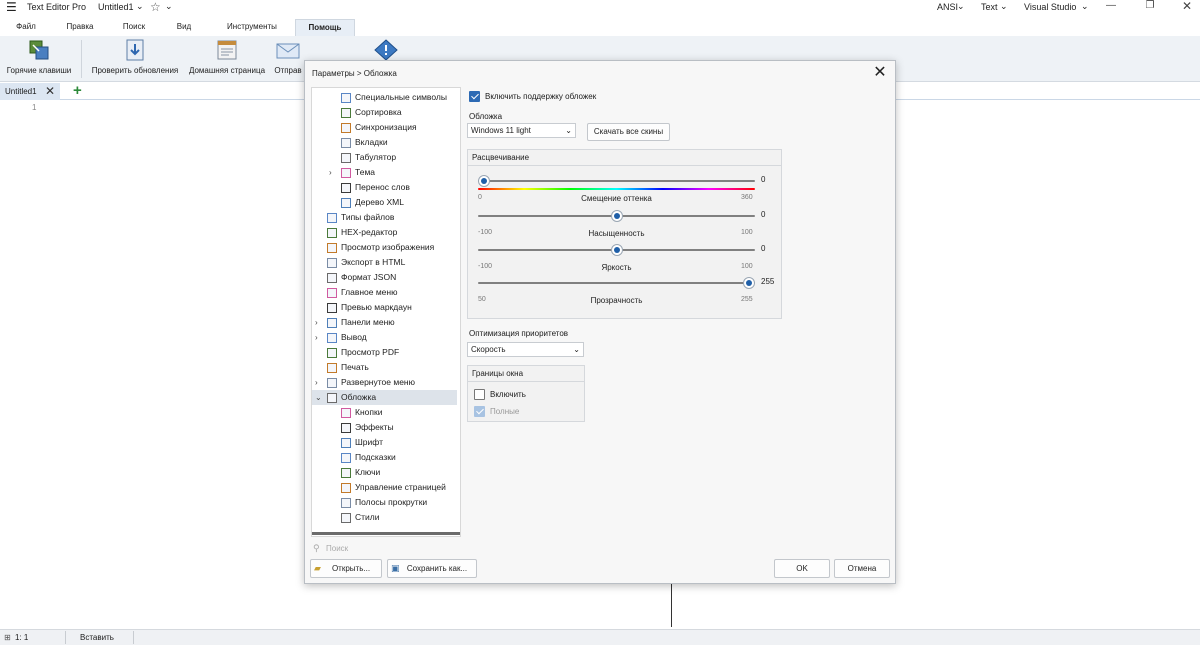 The image size is (1200, 645). What do you see at coordinates (26, 27) in the screenshot?
I see `tab-file: Файл` at bounding box center [26, 27].